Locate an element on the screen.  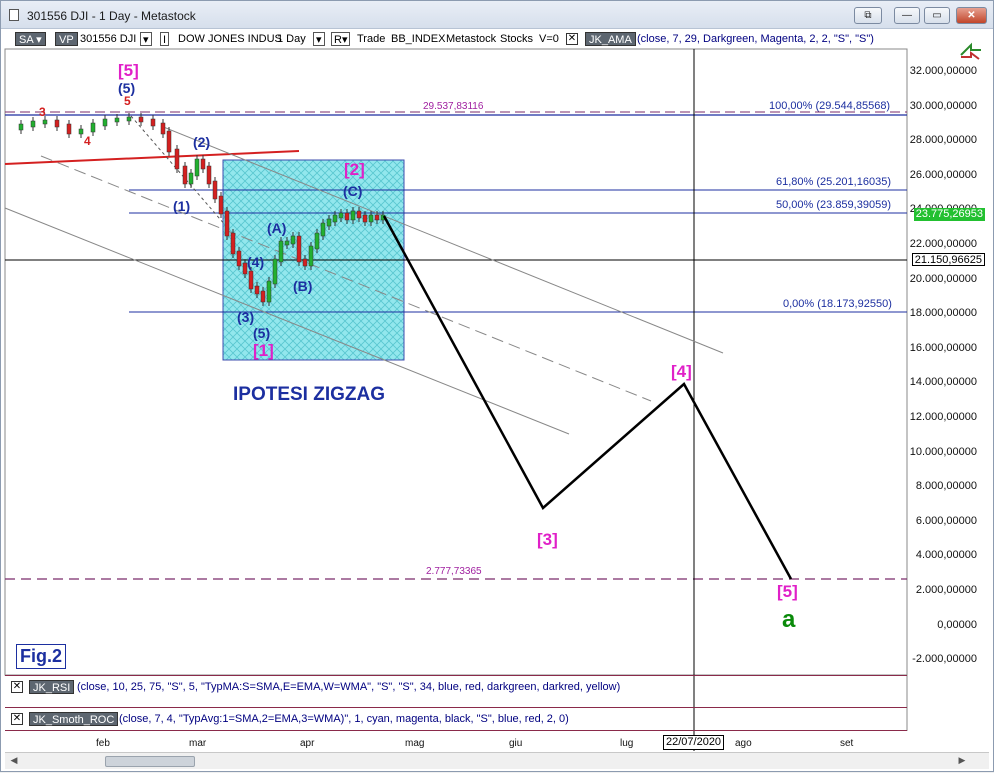
rsi-indicator-name: JK_RSI is located at coordinates (52, 687).